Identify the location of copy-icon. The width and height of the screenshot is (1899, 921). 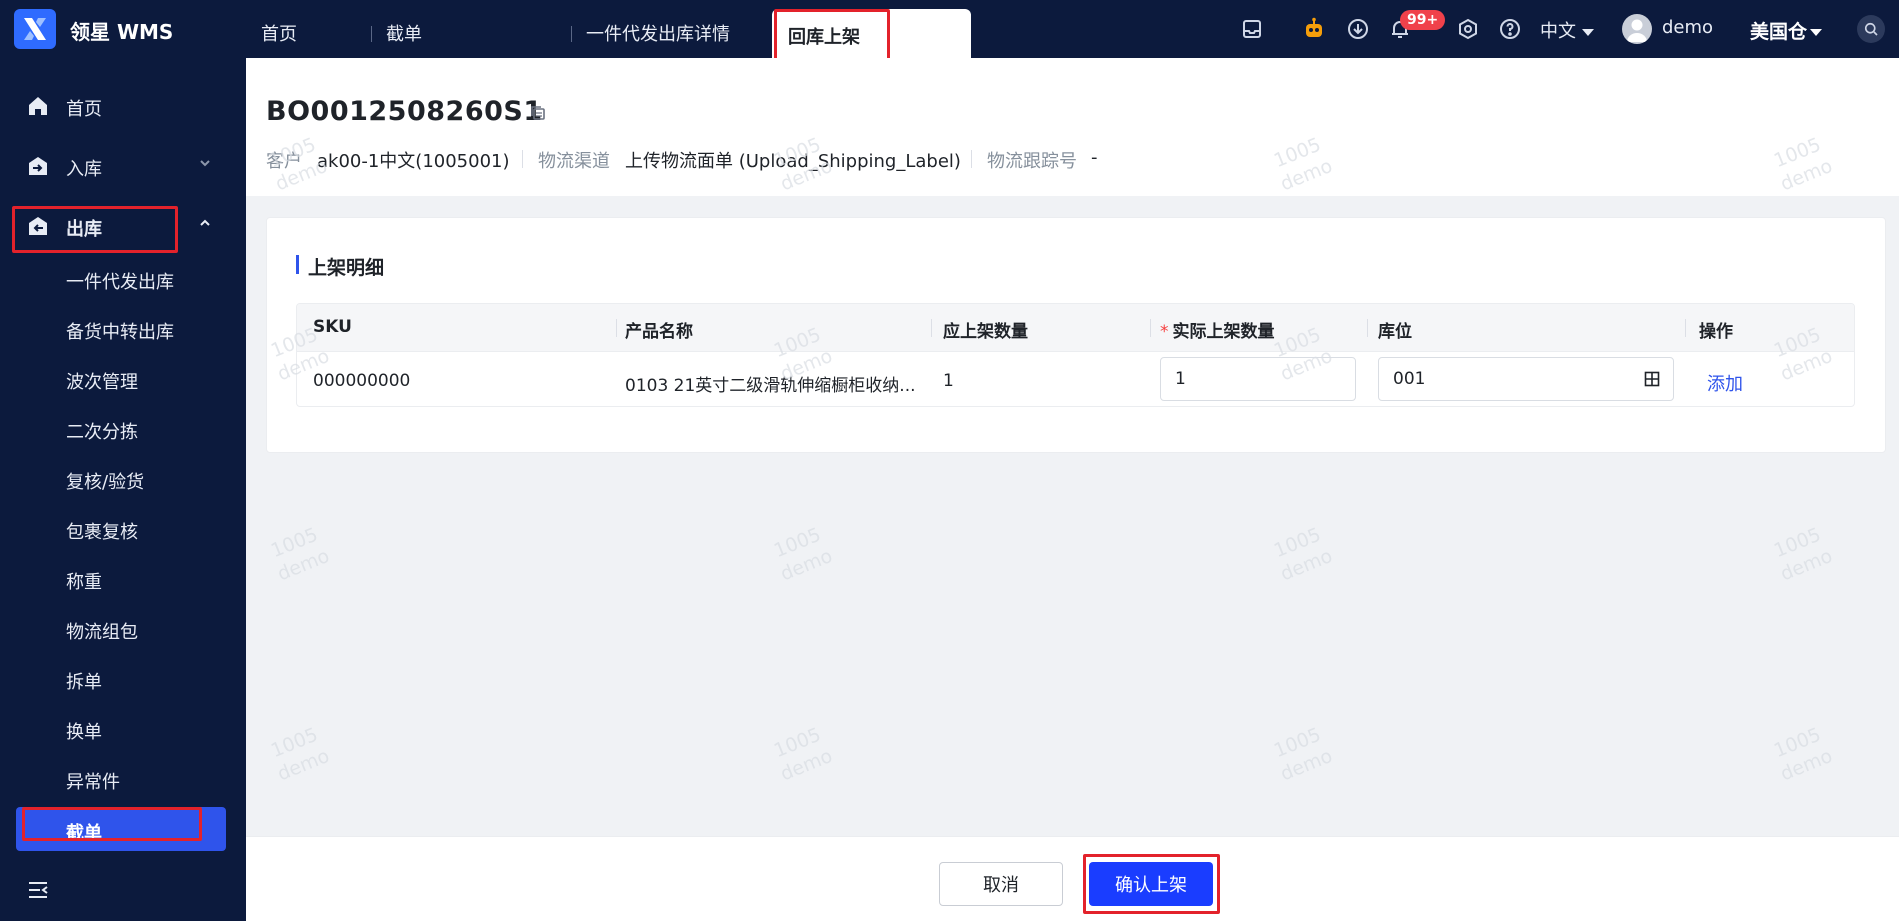
(538, 113).